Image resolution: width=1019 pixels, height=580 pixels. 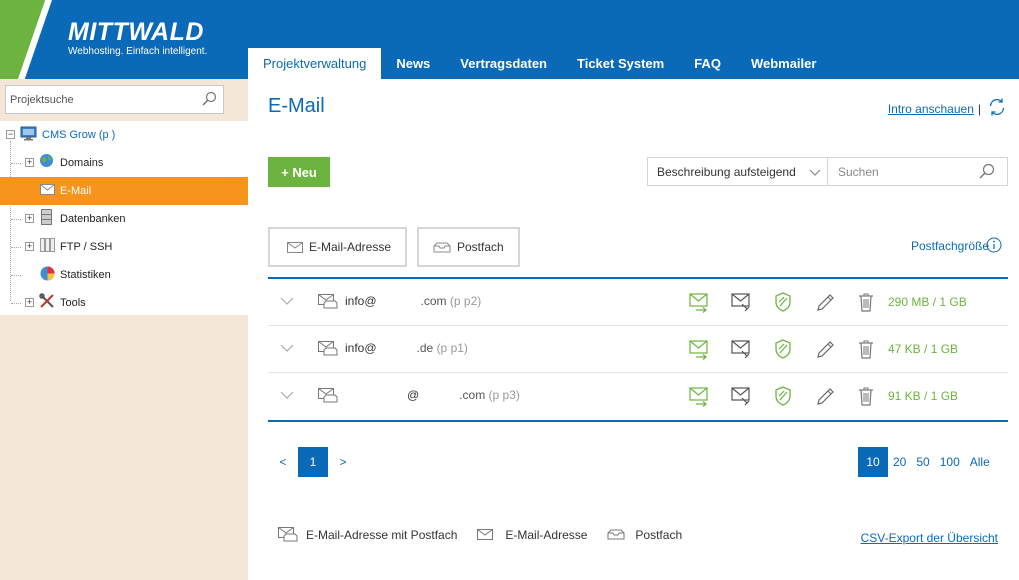 I want to click on per-page-all: Alle, so click(x=980, y=462).